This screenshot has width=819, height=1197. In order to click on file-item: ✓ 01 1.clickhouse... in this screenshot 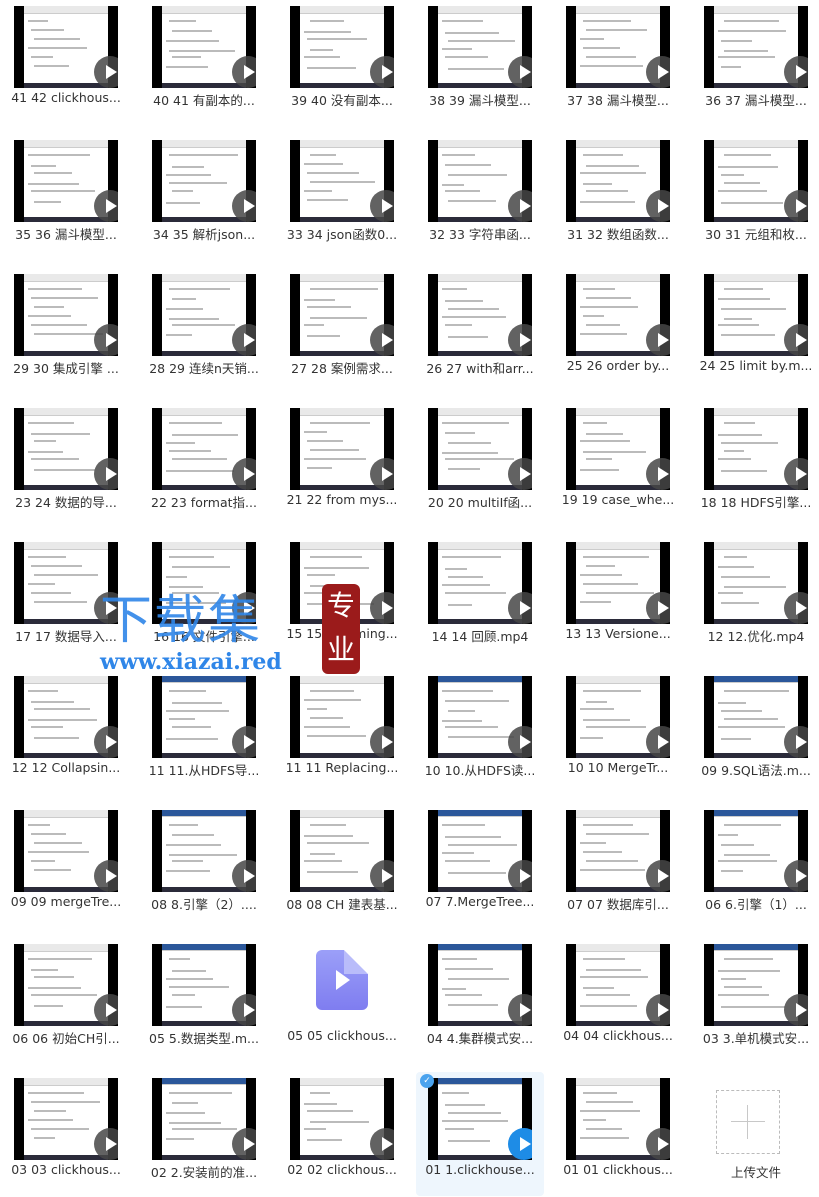, I will do `click(480, 1134)`.